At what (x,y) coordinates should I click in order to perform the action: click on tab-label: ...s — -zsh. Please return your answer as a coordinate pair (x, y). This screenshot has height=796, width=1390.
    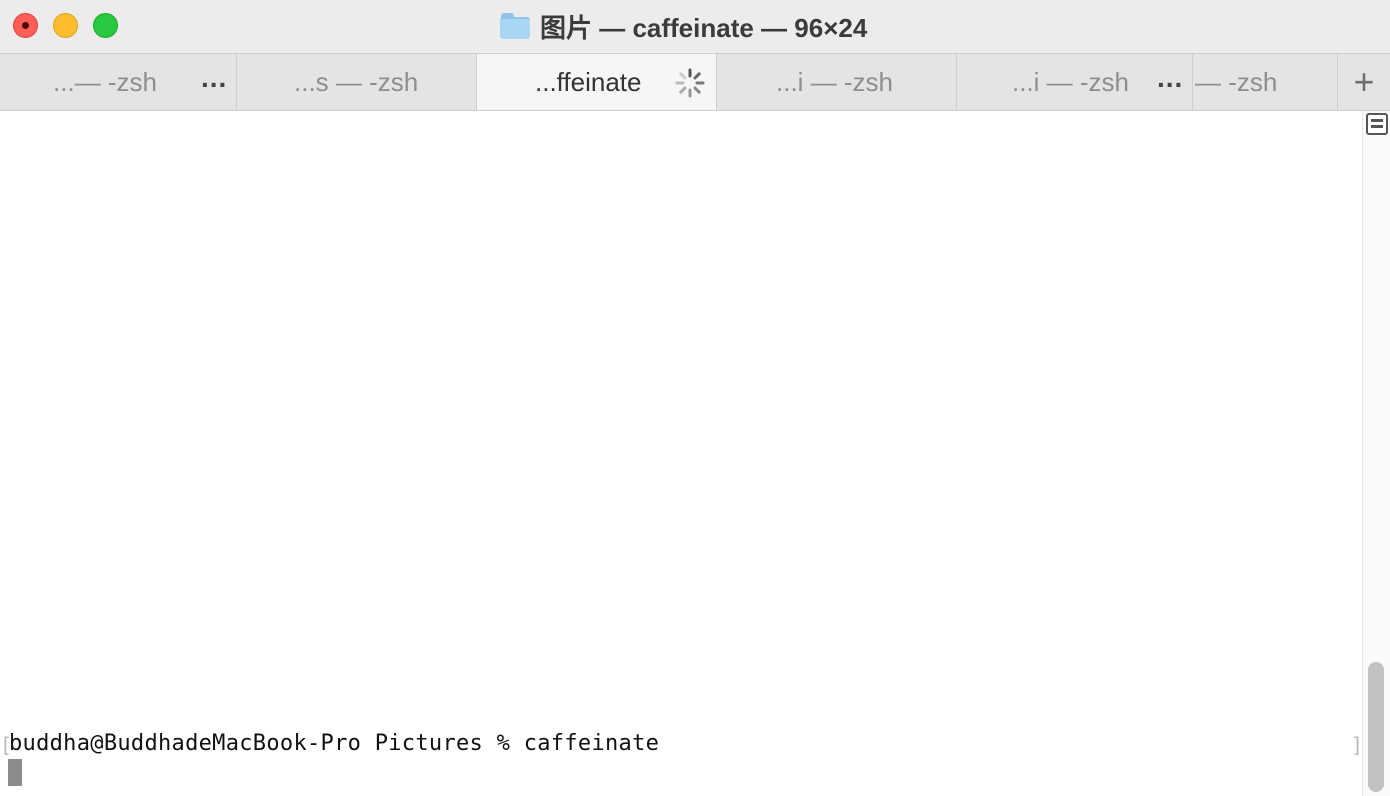
    Looking at the image, I should click on (356, 82).